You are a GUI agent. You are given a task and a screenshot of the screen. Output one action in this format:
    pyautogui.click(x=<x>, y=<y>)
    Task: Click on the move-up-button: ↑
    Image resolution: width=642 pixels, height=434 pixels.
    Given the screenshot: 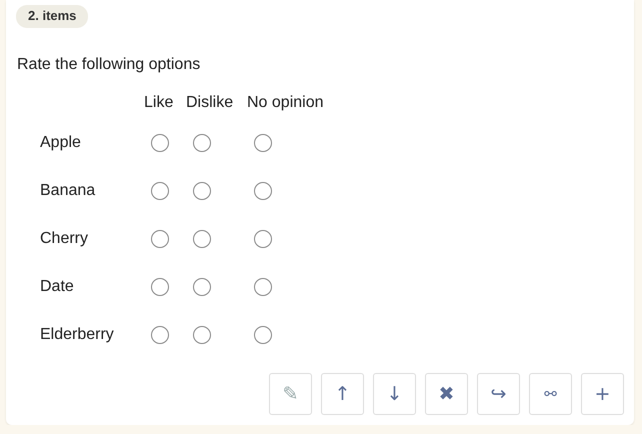 What is the action you would take?
    pyautogui.click(x=342, y=394)
    